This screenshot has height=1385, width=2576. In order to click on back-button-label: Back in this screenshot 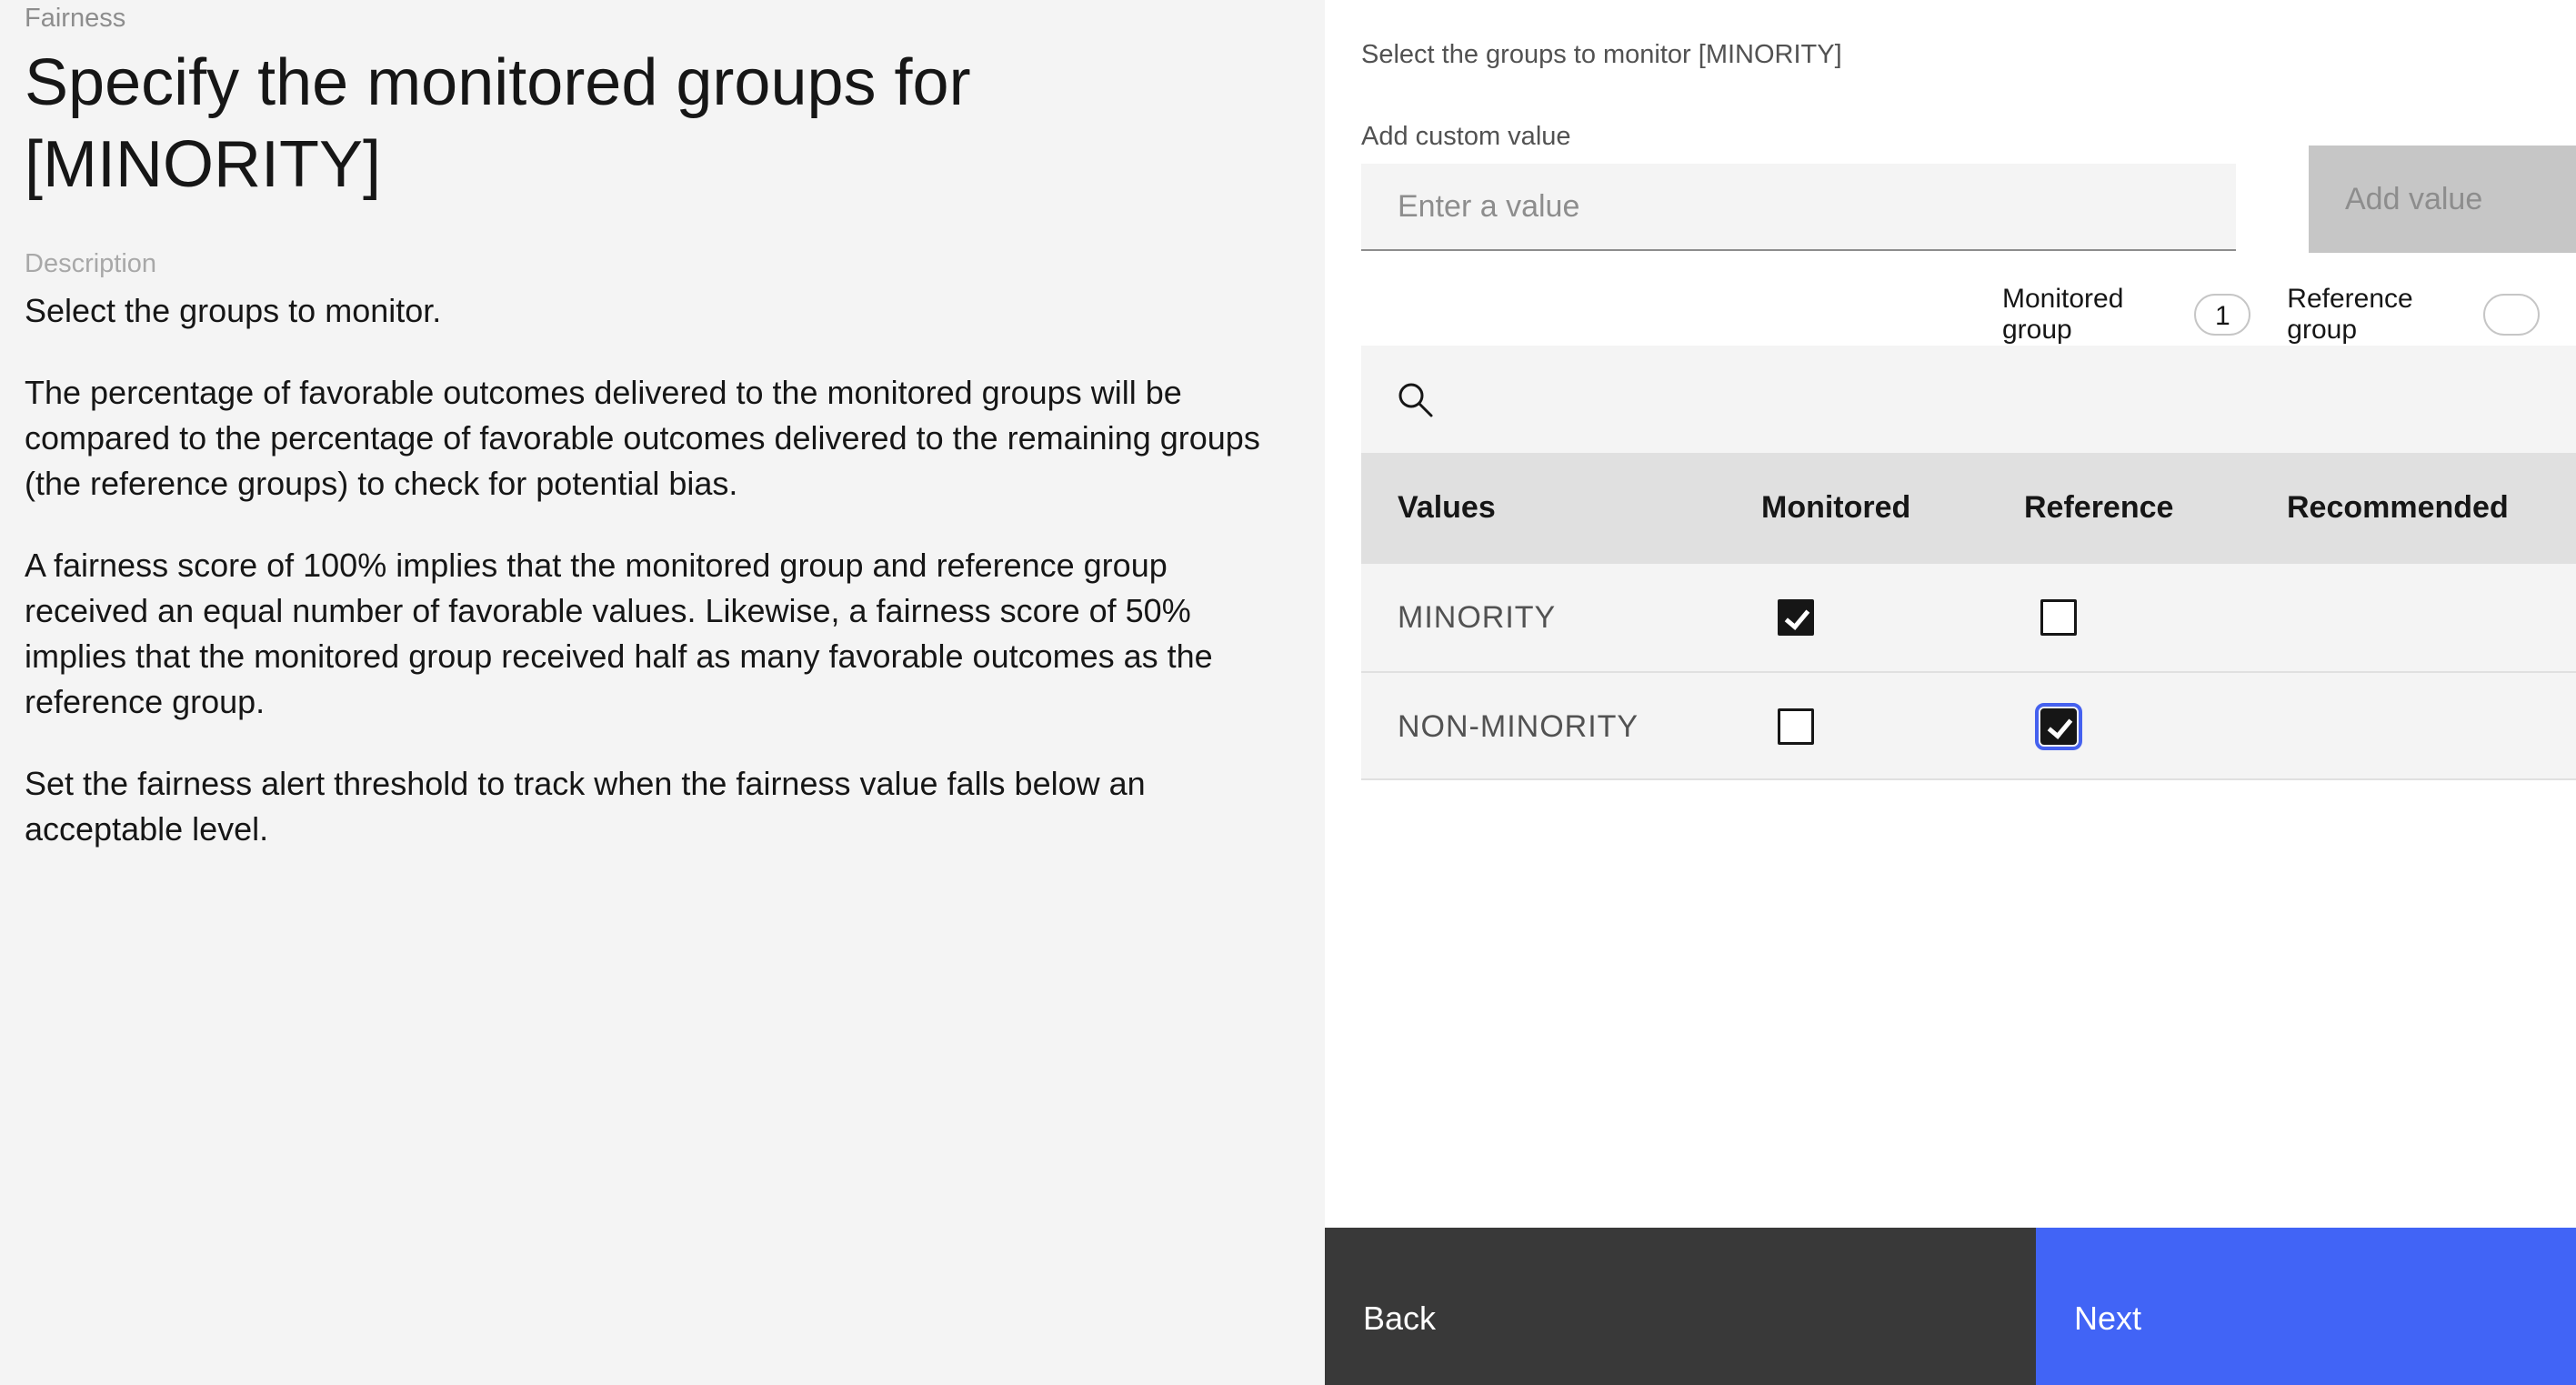, I will do `click(1400, 1319)`.